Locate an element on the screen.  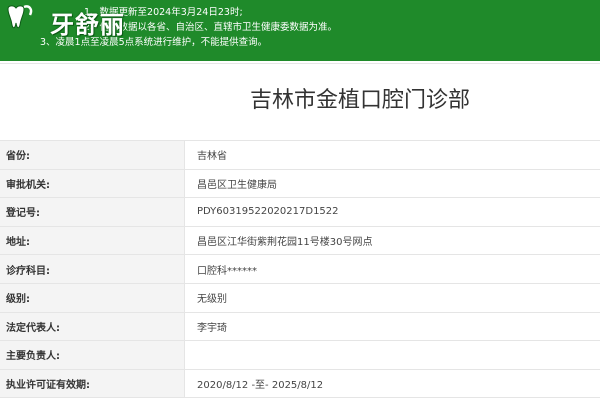
row-value: PDY60319522020217D1522 is located at coordinates (392, 212).